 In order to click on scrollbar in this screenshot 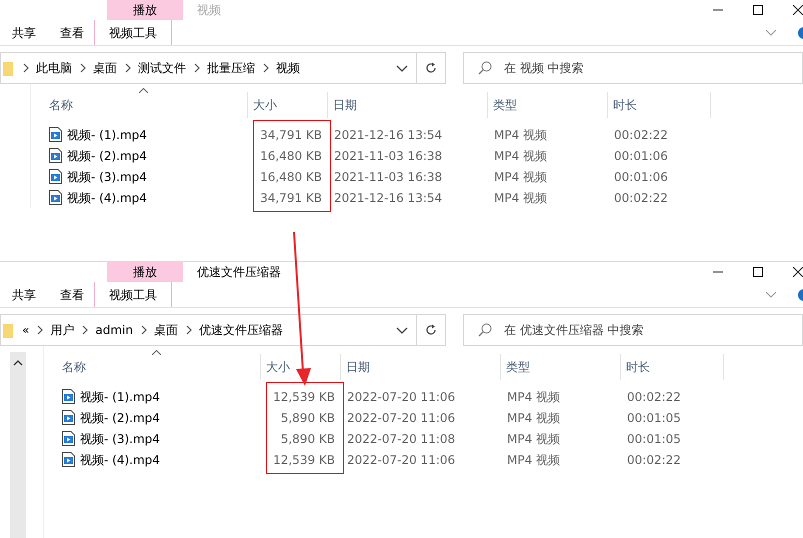, I will do `click(18, 445)`.